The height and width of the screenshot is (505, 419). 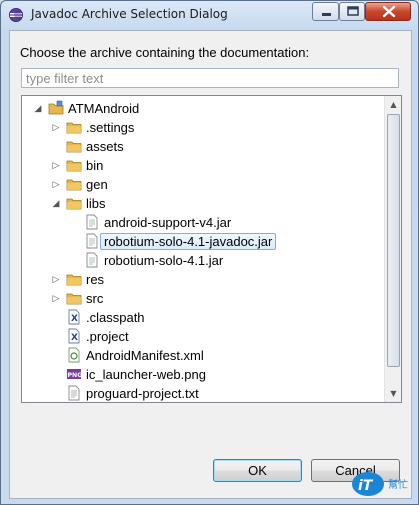 What do you see at coordinates (204, 184) in the screenshot?
I see `tree-item: ▷ gen` at bounding box center [204, 184].